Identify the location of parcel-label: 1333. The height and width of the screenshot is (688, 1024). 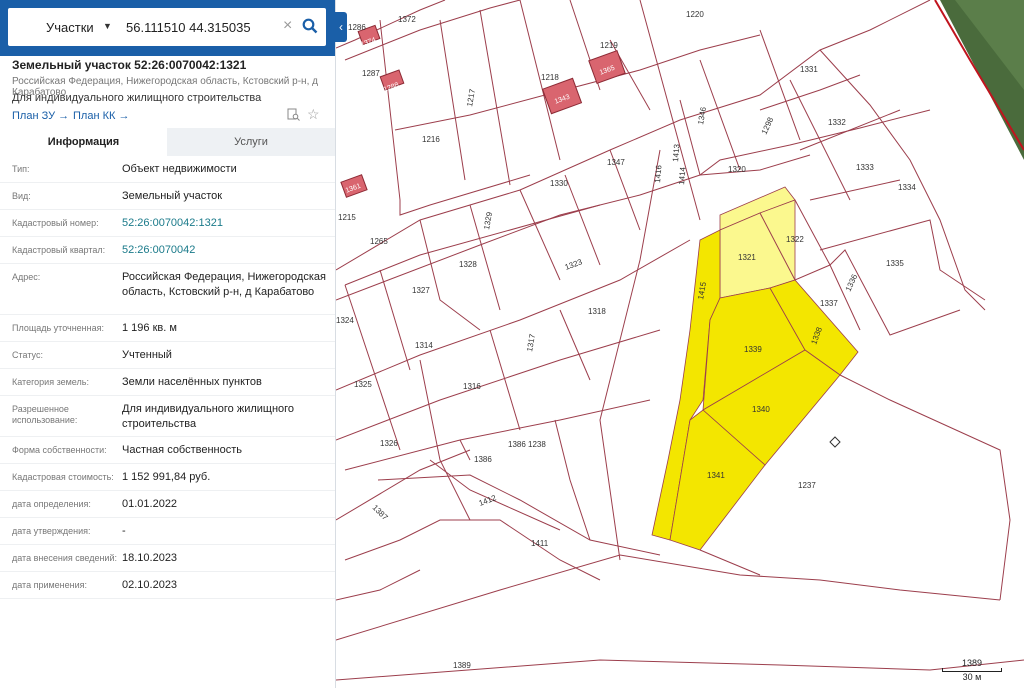
(865, 167).